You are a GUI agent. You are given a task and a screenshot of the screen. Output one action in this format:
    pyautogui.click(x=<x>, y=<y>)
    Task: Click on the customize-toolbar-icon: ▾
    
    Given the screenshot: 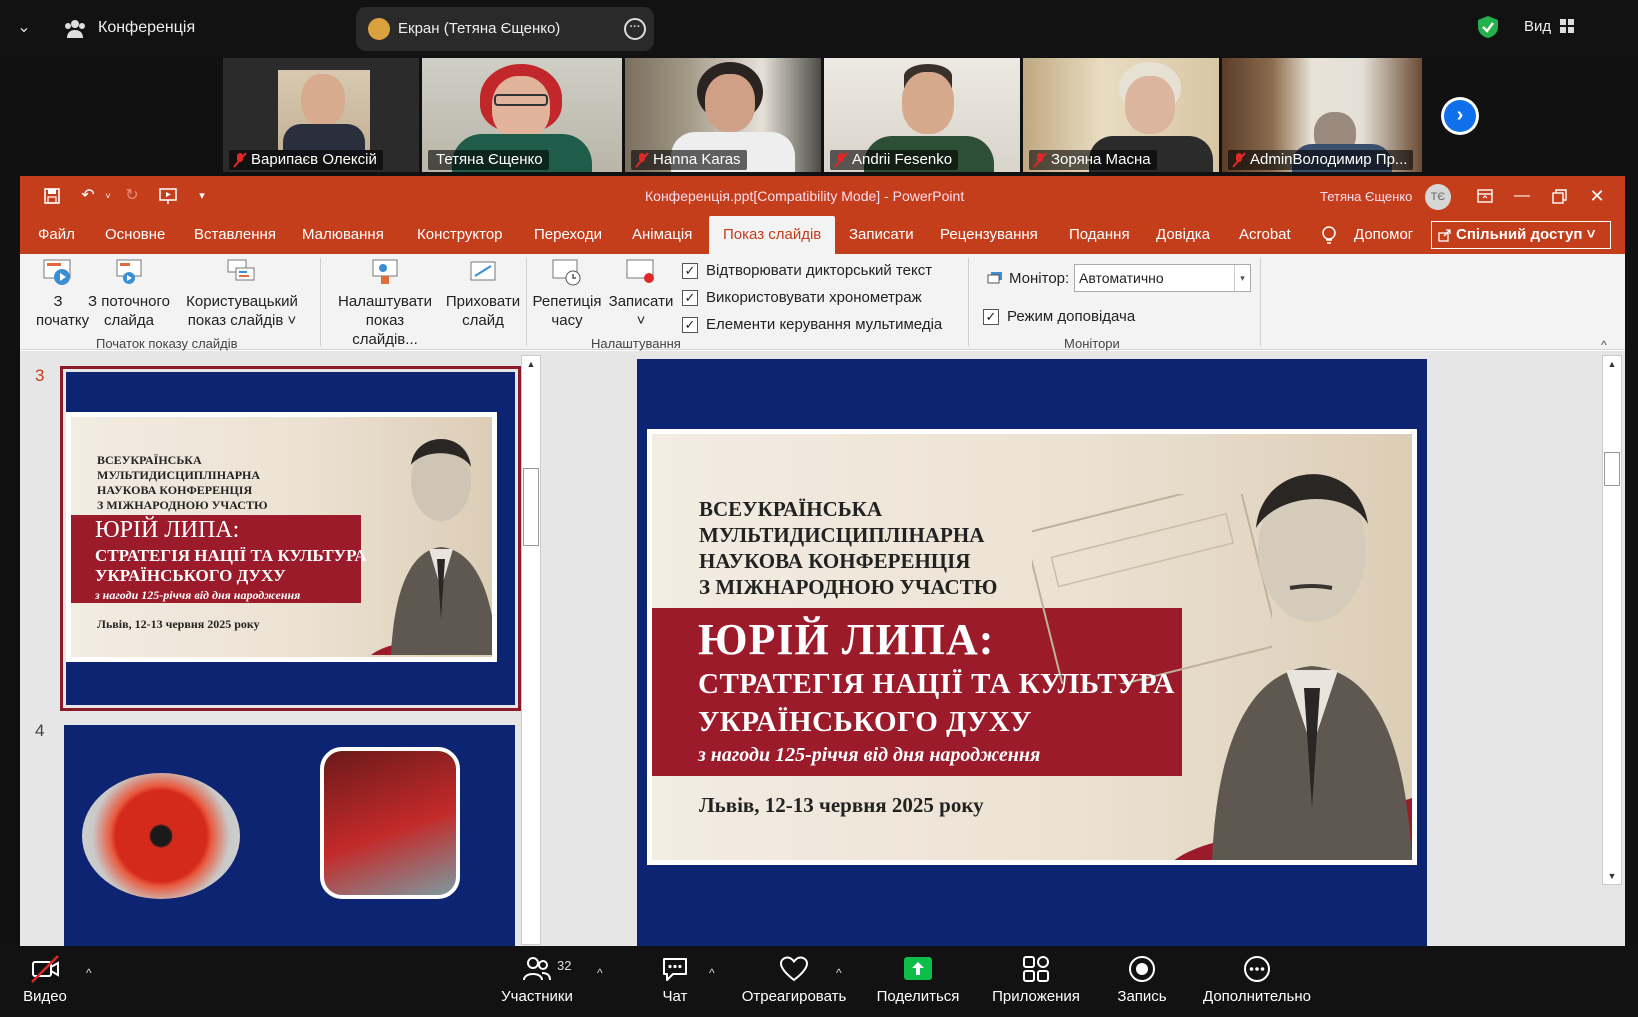 What is the action you would take?
    pyautogui.click(x=202, y=196)
    